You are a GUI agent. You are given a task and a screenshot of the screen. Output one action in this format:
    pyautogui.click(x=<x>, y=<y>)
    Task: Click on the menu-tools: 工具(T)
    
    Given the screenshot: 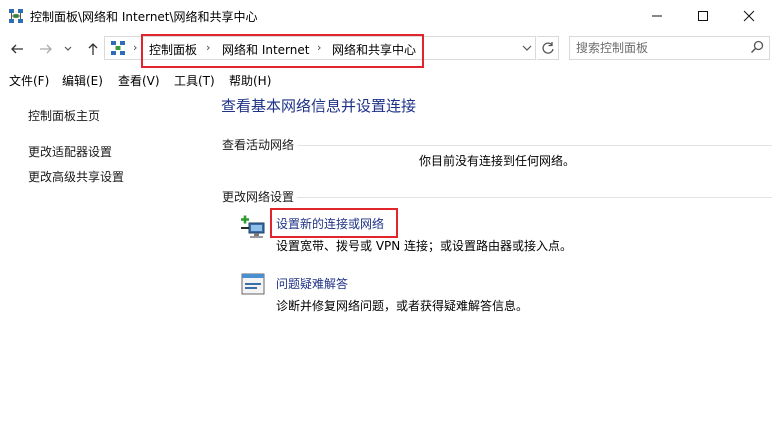 What is the action you would take?
    pyautogui.click(x=194, y=80)
    